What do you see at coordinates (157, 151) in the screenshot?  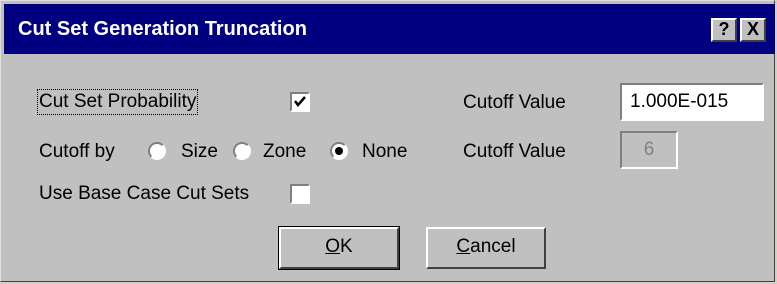 I see `radio-size` at bounding box center [157, 151].